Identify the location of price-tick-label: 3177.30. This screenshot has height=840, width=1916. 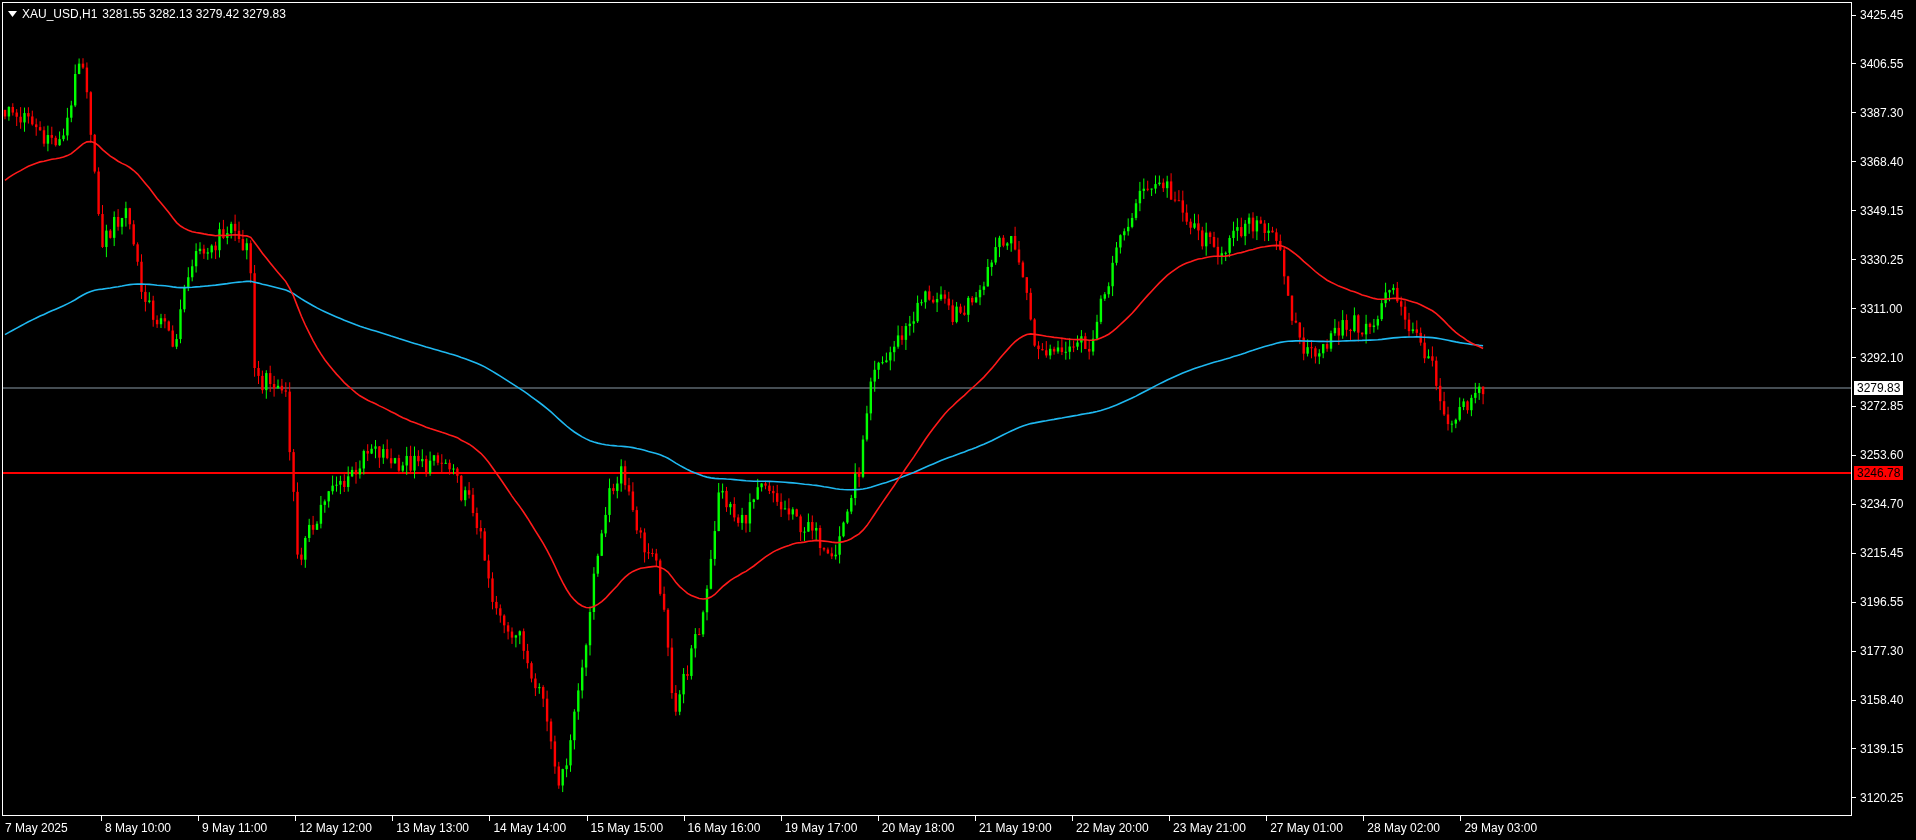
(1882, 651).